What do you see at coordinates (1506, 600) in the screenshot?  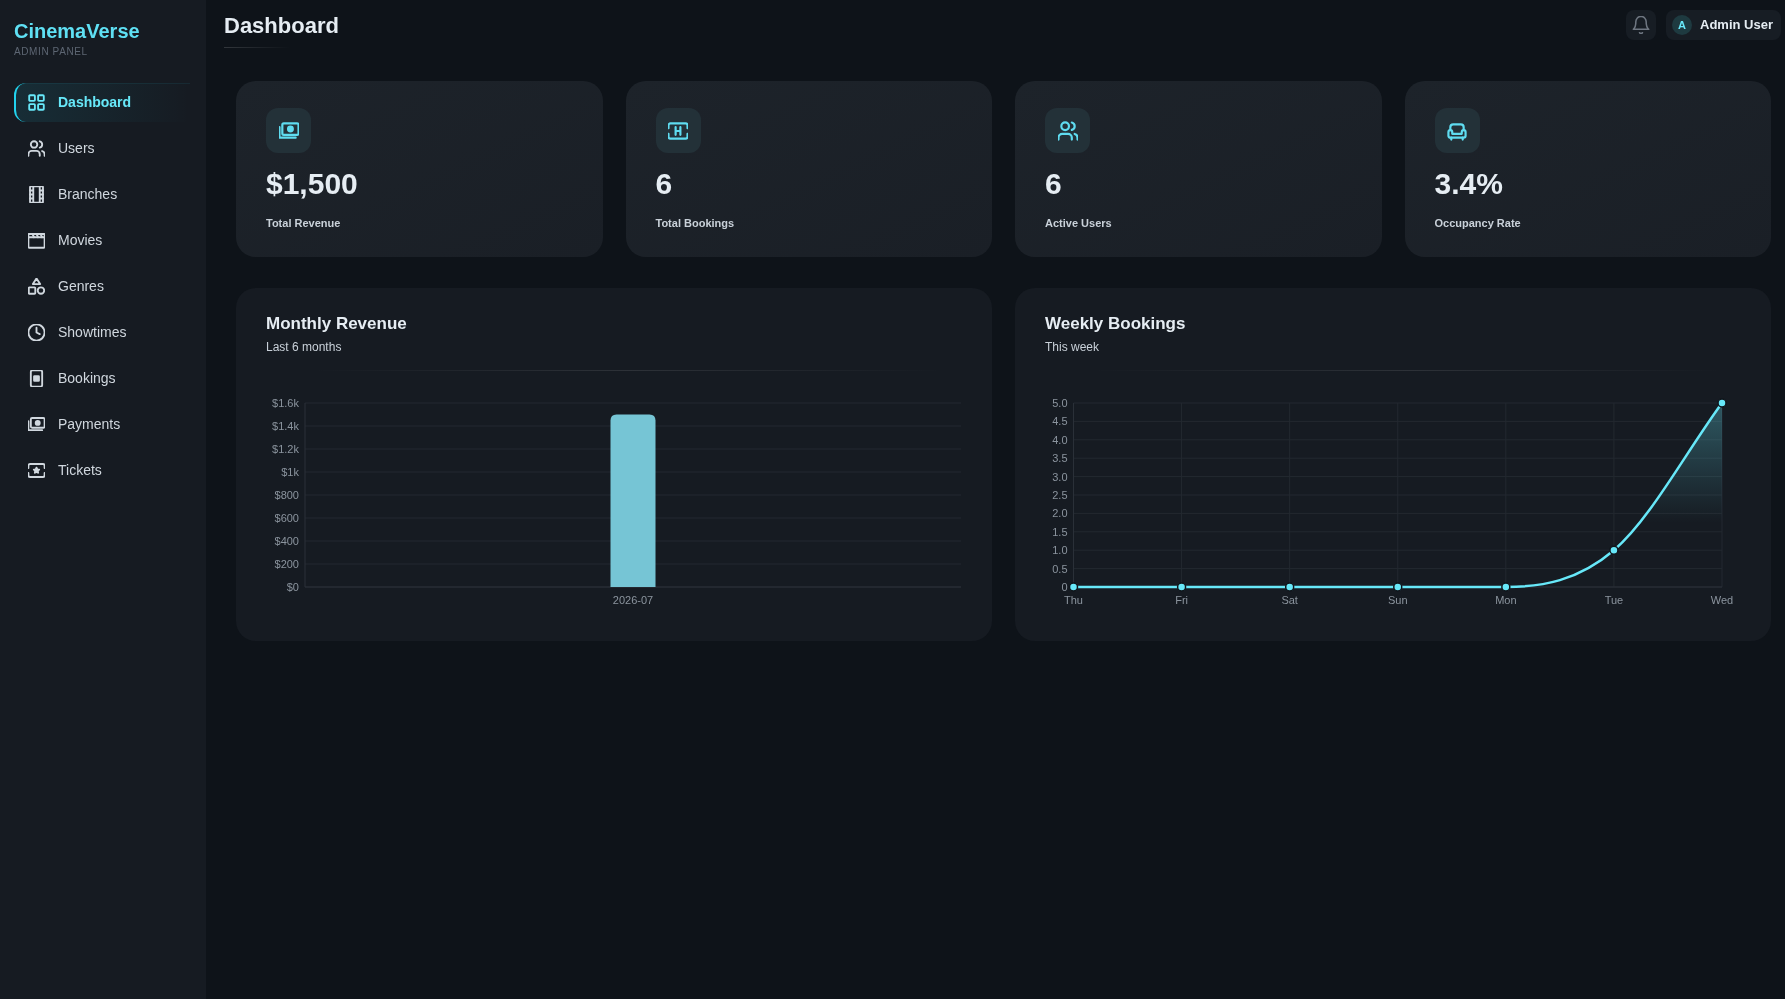 I see `x-axis-label: Mon` at bounding box center [1506, 600].